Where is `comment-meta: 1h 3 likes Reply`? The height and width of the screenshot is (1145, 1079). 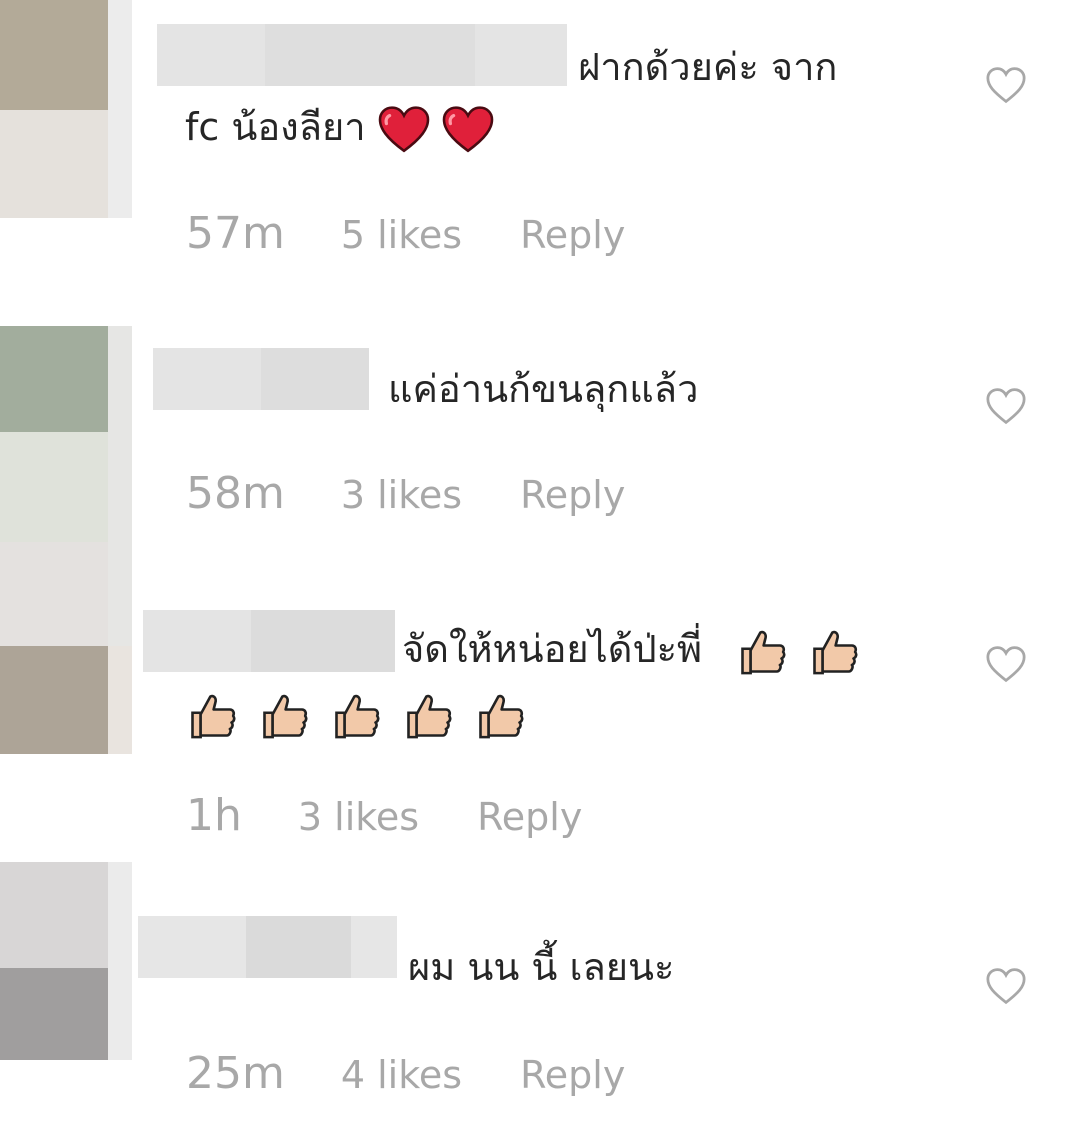
comment-meta: 1h 3 likes Reply is located at coordinates (384, 815).